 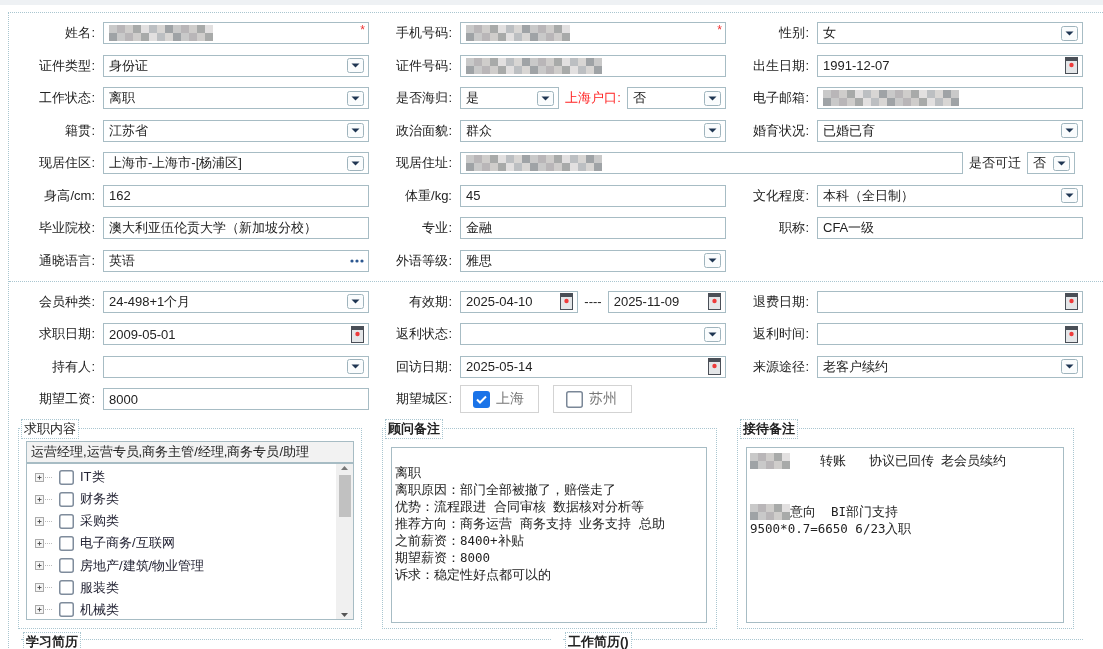 What do you see at coordinates (344, 496) in the screenshot?
I see `scroll-thumb` at bounding box center [344, 496].